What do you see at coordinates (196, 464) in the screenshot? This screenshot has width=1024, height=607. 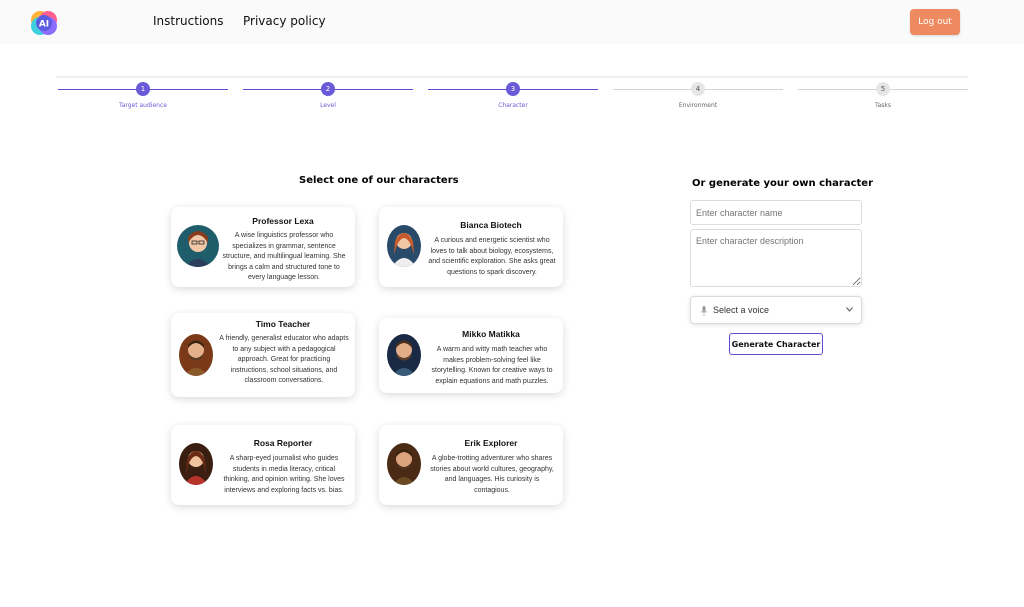 I see `avatar-rosa-reporter` at bounding box center [196, 464].